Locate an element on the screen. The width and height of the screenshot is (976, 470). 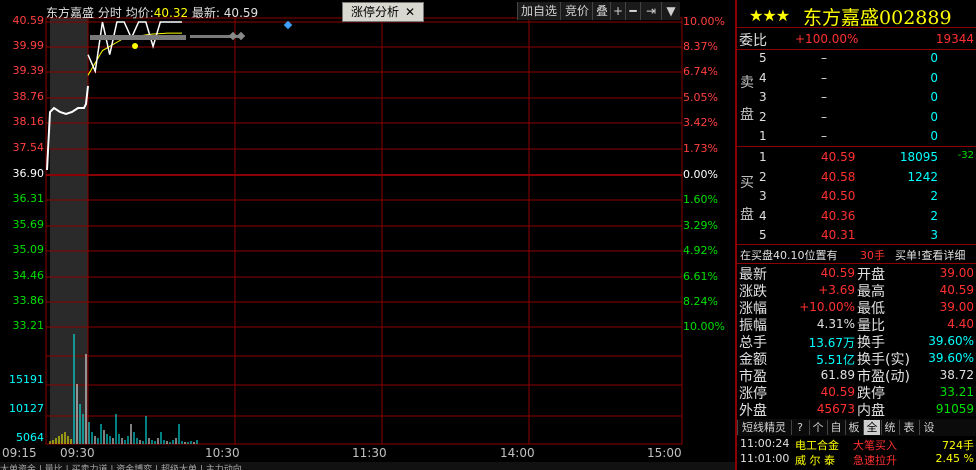
header-avg-value: 40.32 is located at coordinates (171, 13).